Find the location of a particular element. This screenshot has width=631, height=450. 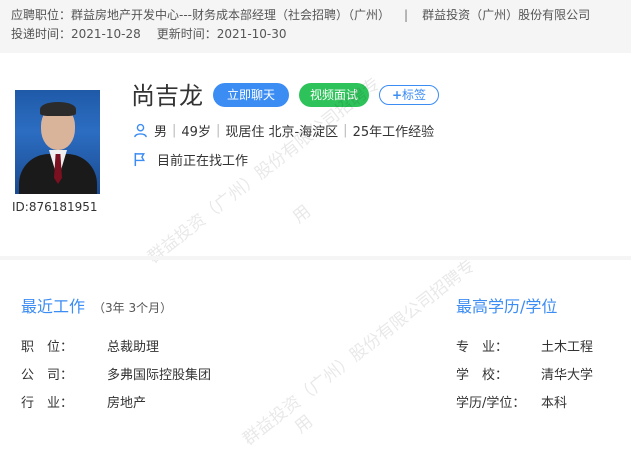

company-name: 群益投资（广州）股份有限公司 is located at coordinates (506, 15).